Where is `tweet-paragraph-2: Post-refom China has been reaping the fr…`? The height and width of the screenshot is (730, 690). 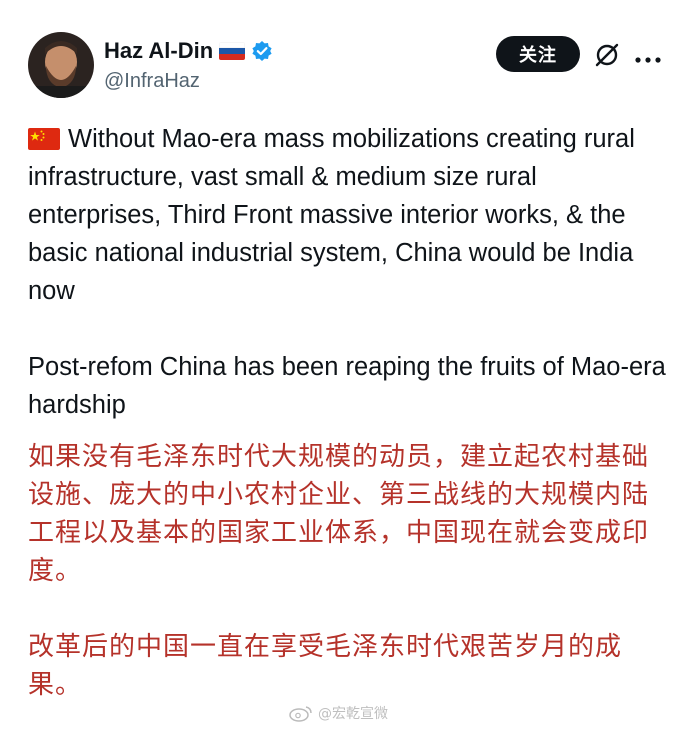
tweet-paragraph-2: Post-refom China has been reaping the fr… is located at coordinates (347, 386).